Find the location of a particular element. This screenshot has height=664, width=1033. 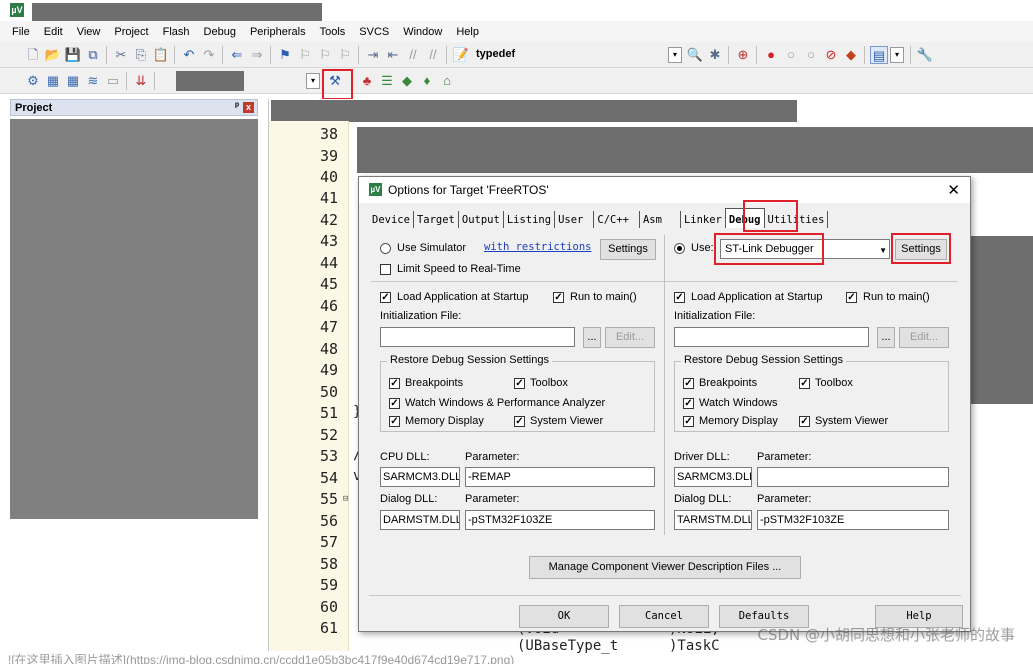

copy-icon: ⎘ is located at coordinates (141, 55).